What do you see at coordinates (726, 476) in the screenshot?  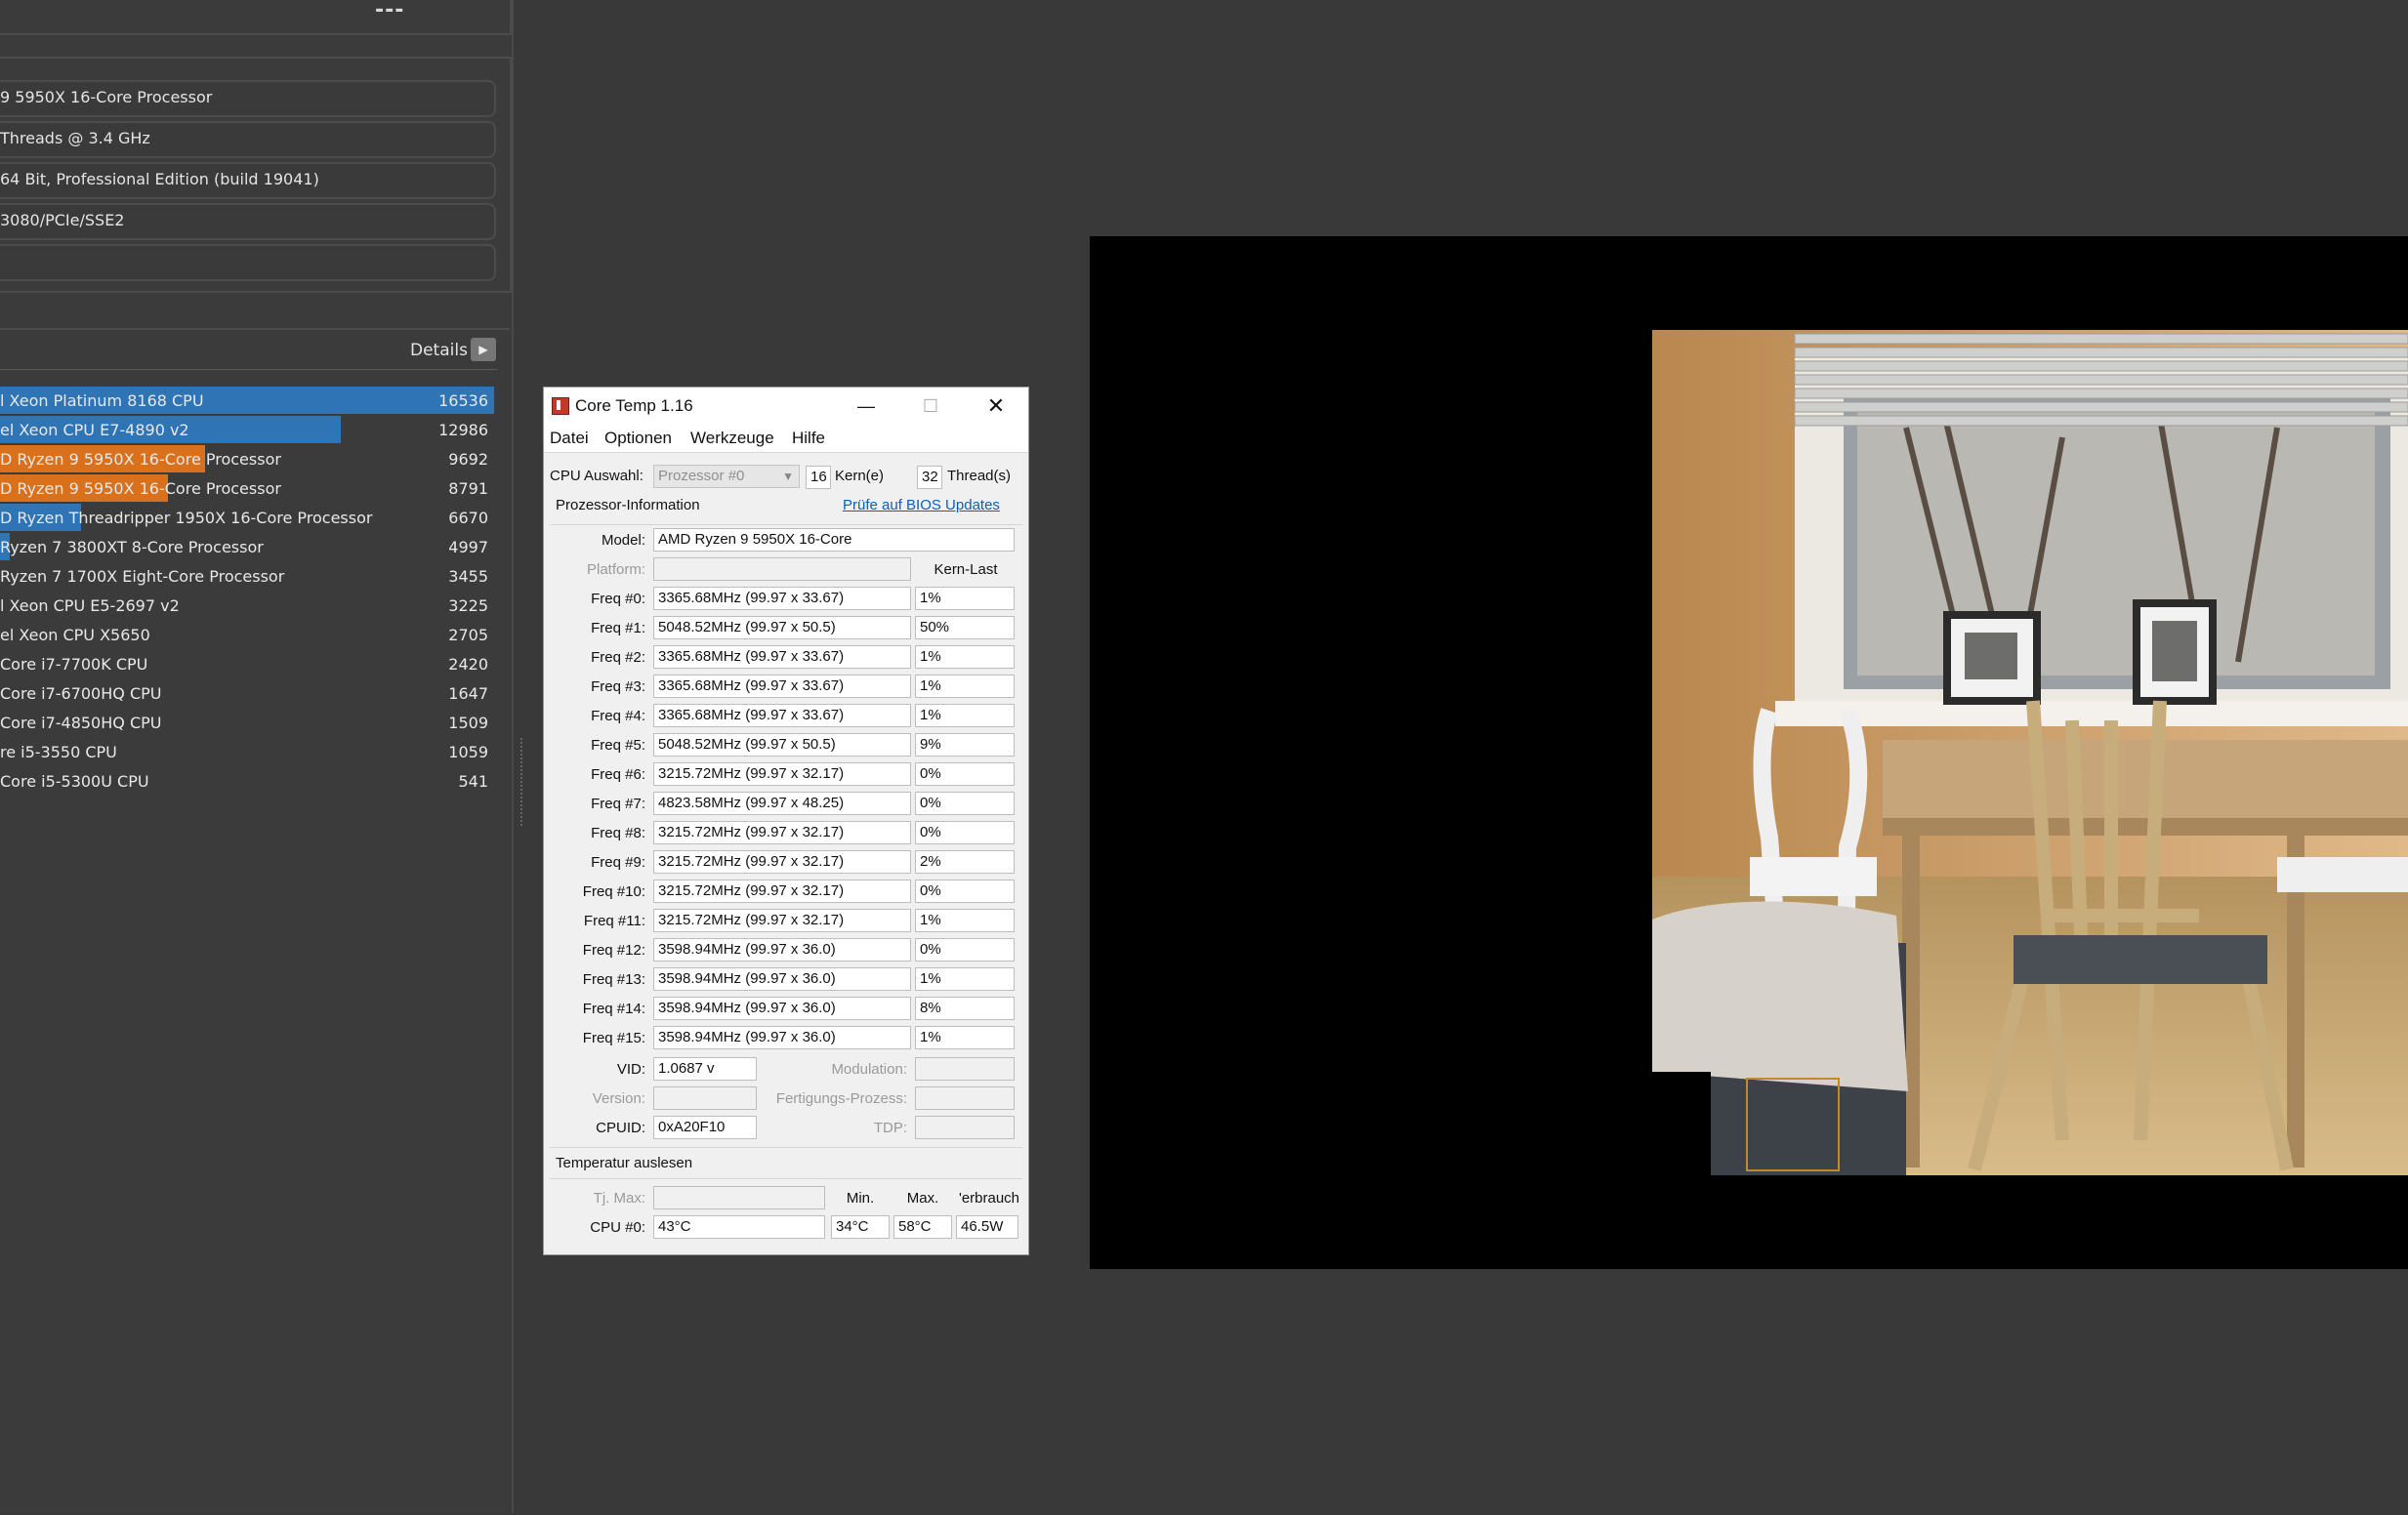 I see `cpu-select-dropdown: Prozessor #0 ▼` at bounding box center [726, 476].